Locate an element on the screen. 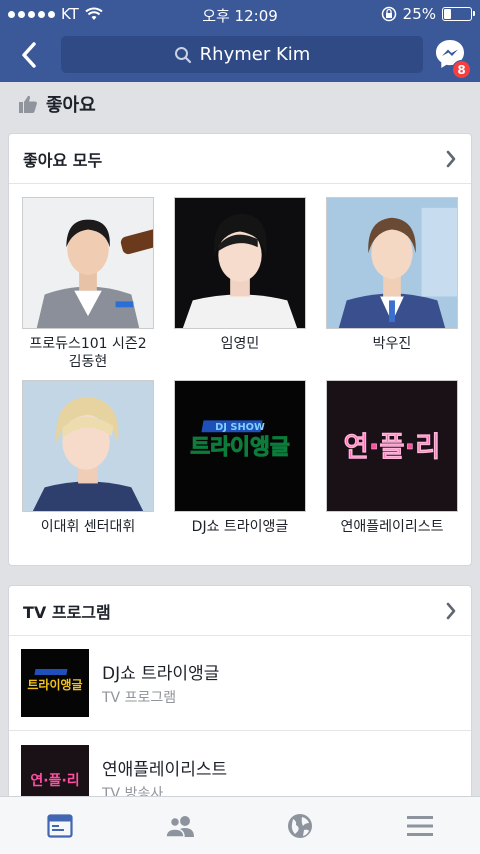 The height and width of the screenshot is (854, 480). search-text: Rhymer Kim is located at coordinates (255, 54).